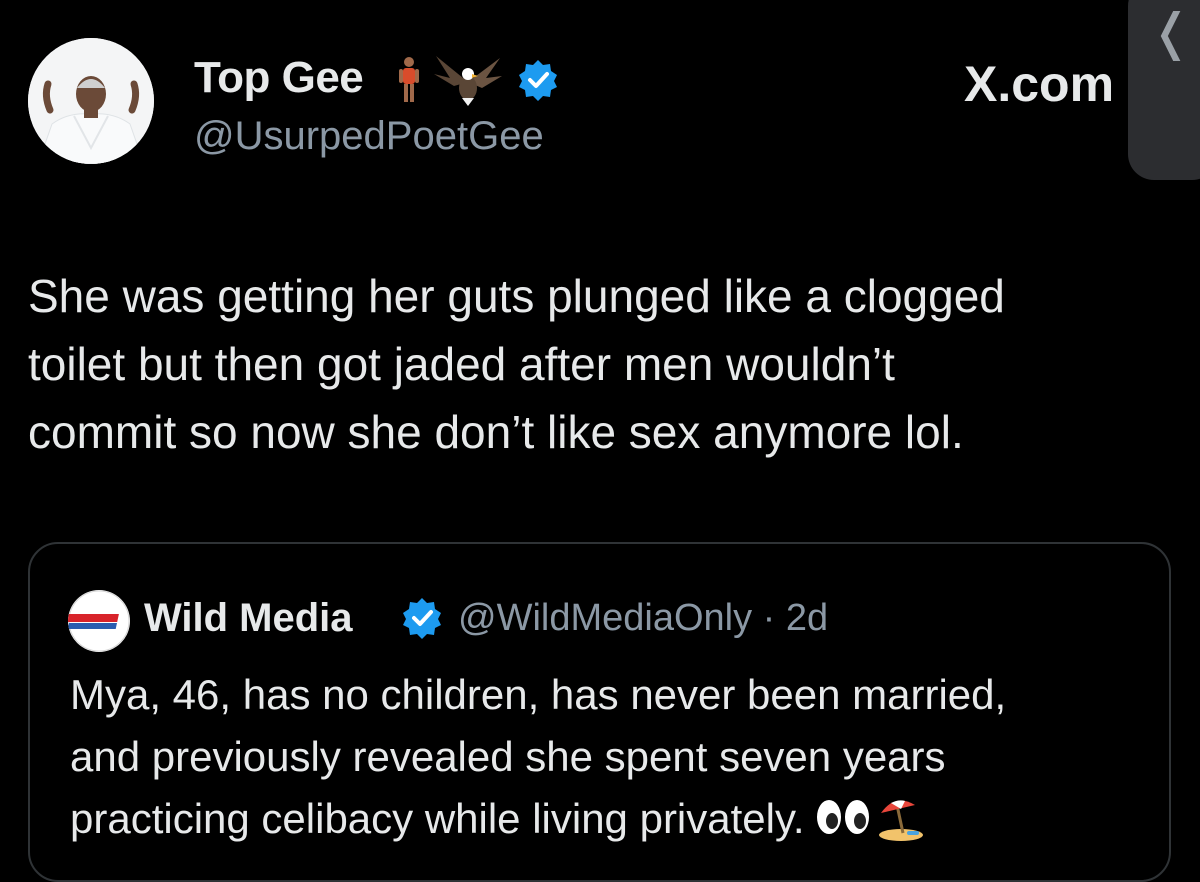 The image size is (1200, 882). Describe the element at coordinates (248, 618) in the screenshot. I see `quoted-display-name: Wild Media` at that location.